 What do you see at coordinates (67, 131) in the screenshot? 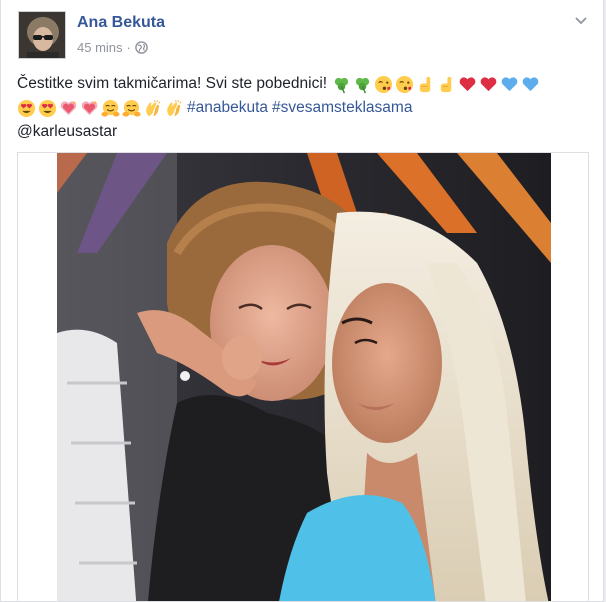
I see `mention-text: @karleusastar` at bounding box center [67, 131].